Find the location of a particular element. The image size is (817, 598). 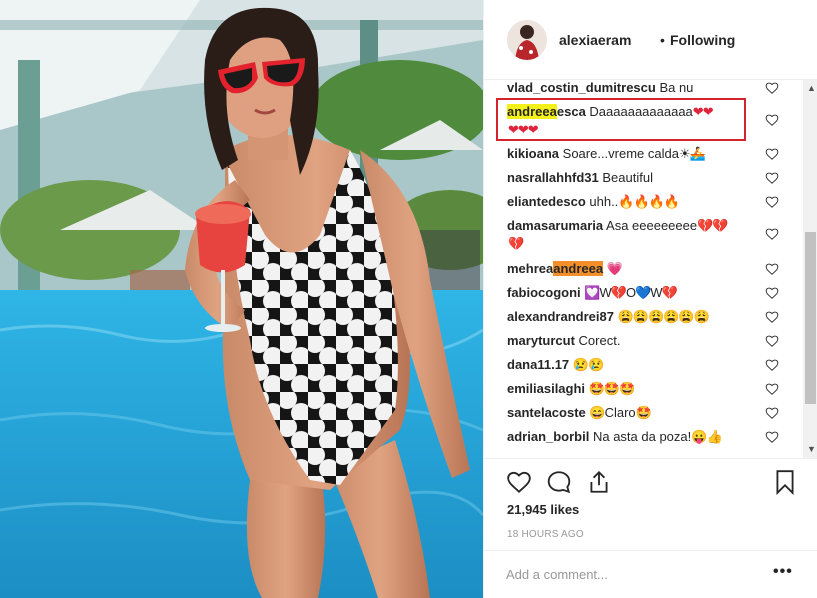

comment-row: maryturcut Corect. is located at coordinates (563, 341).